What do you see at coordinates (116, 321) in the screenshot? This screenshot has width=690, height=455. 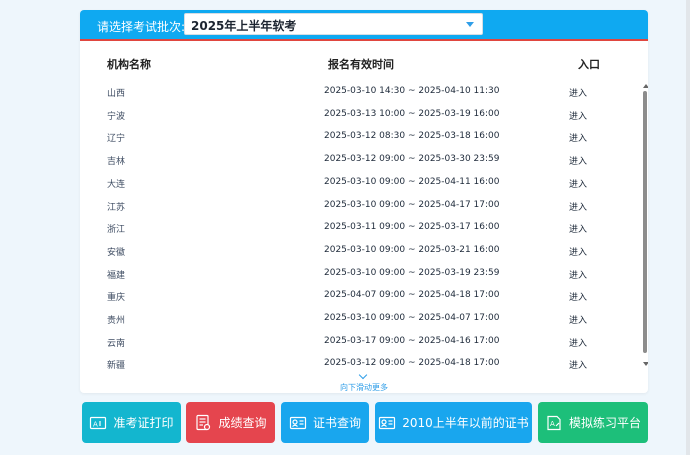 I see `org-name-cell: 贵州` at bounding box center [116, 321].